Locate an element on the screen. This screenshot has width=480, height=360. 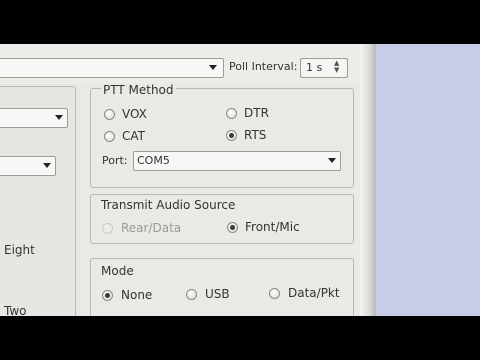
mode-datapkt-radio is located at coordinates (274, 293).